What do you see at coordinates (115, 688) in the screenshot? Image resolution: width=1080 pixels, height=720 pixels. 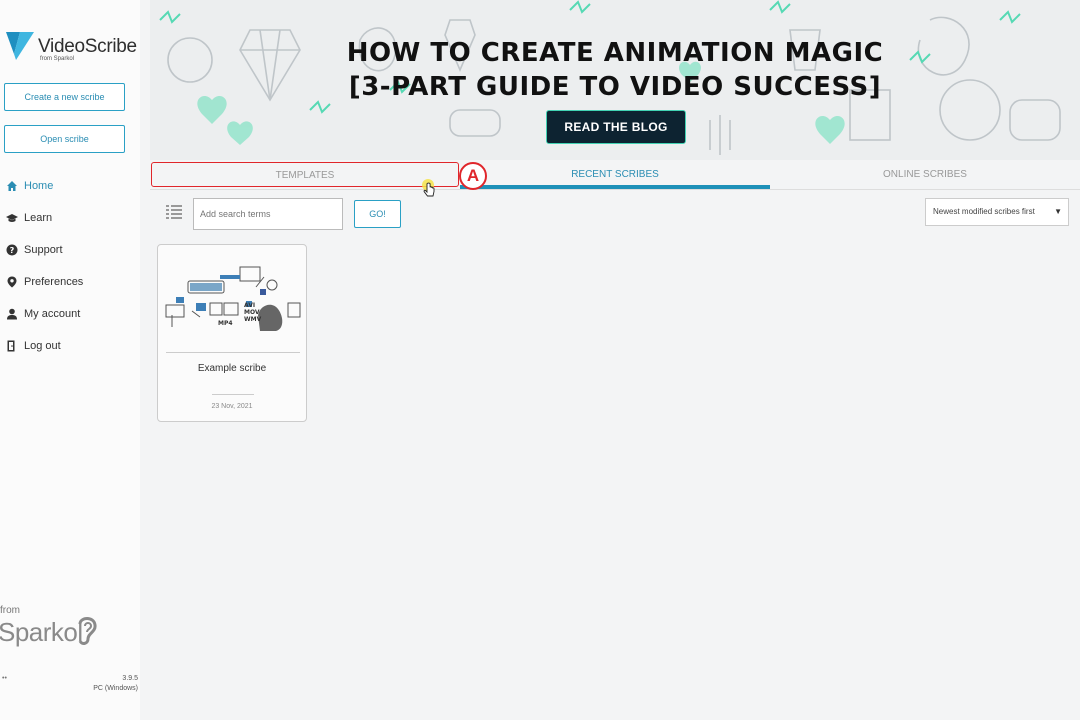 I see `platform-label: PC (Windows)` at bounding box center [115, 688].